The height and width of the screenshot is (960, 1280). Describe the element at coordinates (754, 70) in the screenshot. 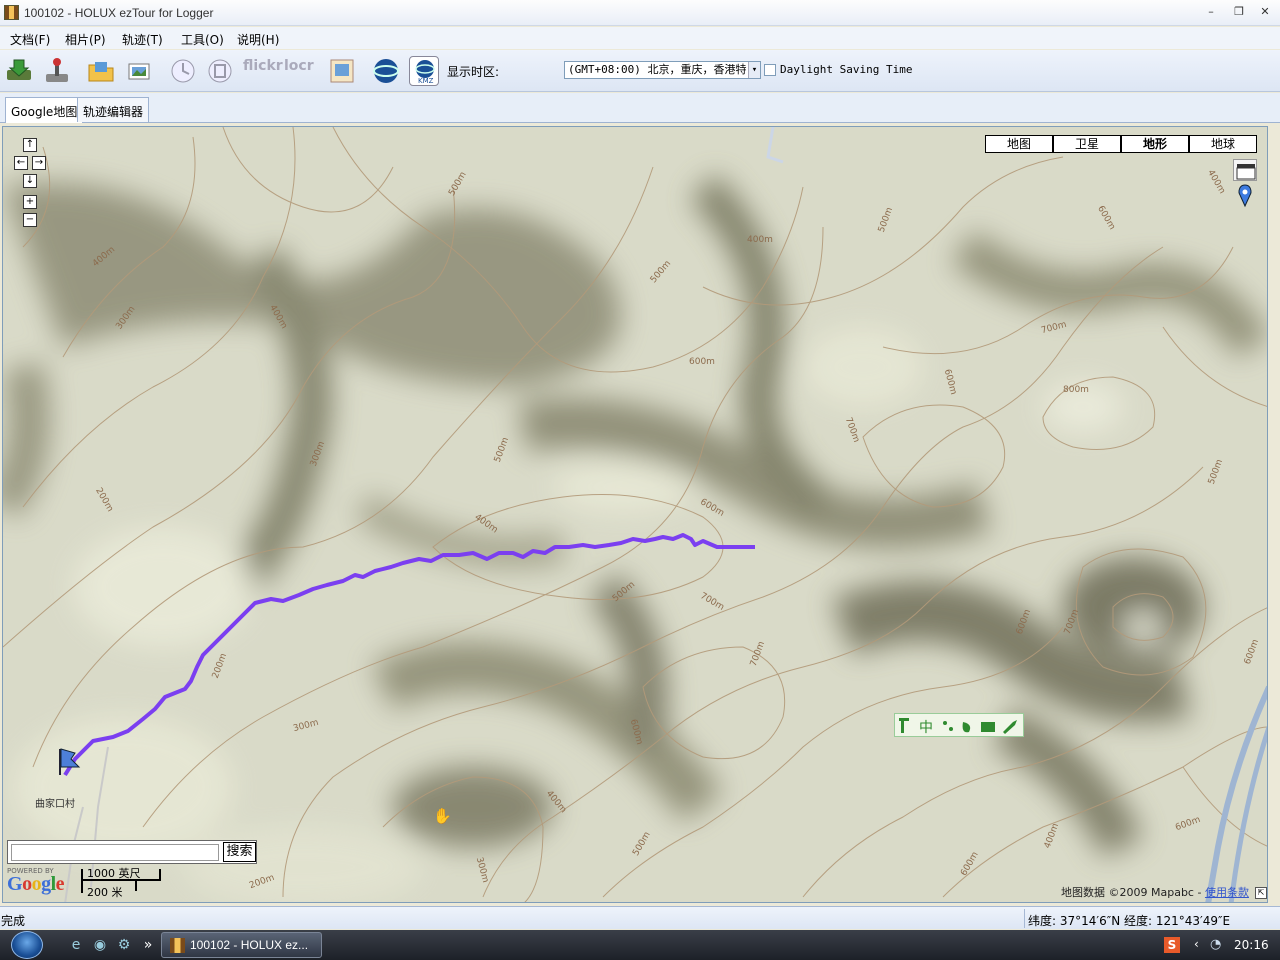

I see `chevron-down-icon: ▾` at that location.